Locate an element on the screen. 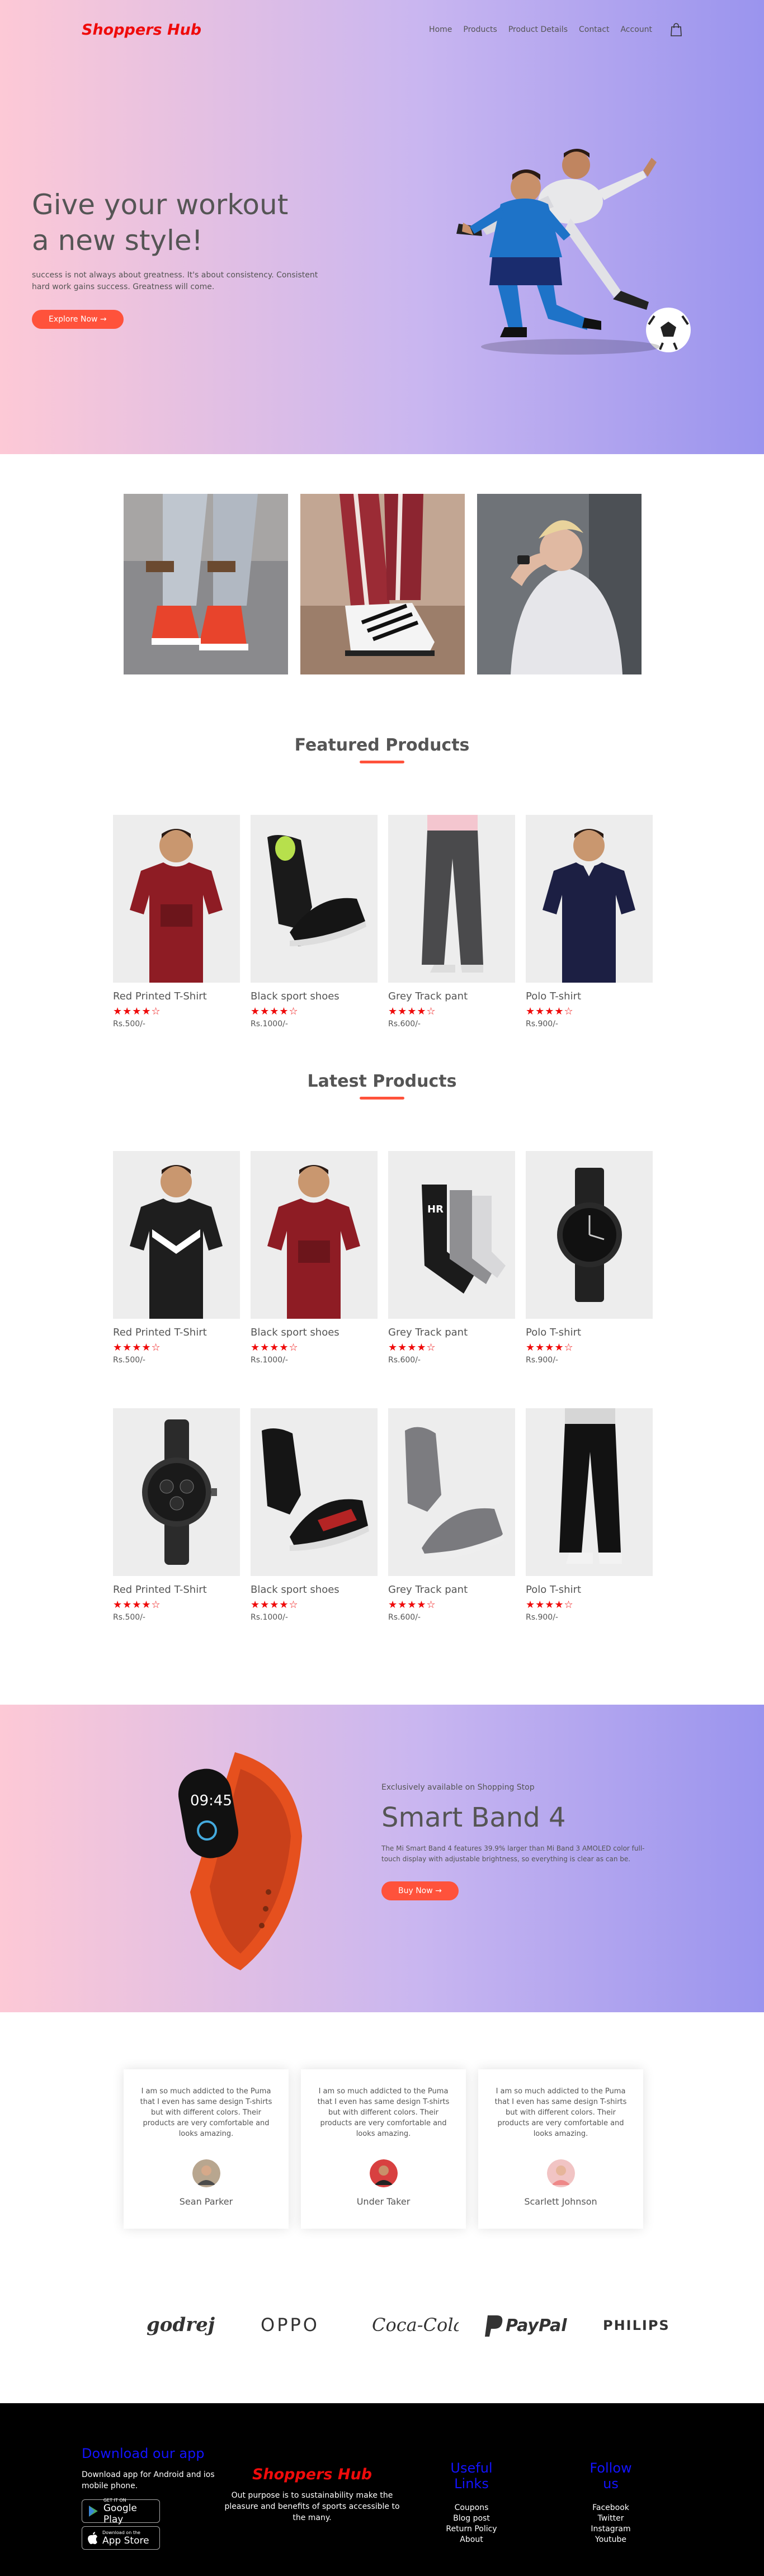  product-price: Rs.1000/- is located at coordinates (269, 1024).